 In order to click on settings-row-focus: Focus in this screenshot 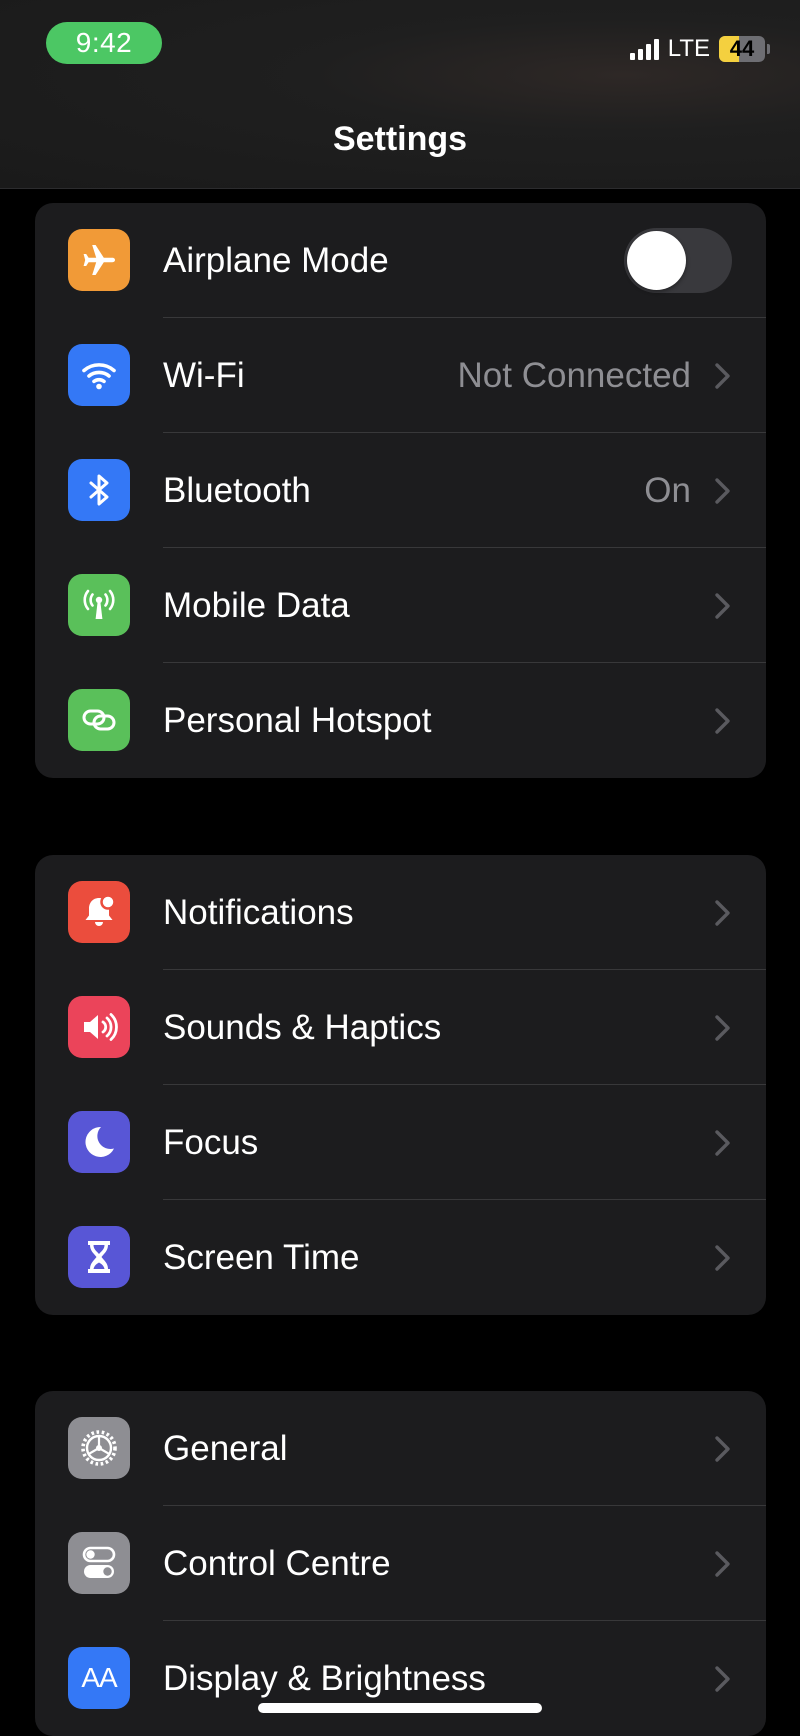, I will do `click(400, 1142)`.